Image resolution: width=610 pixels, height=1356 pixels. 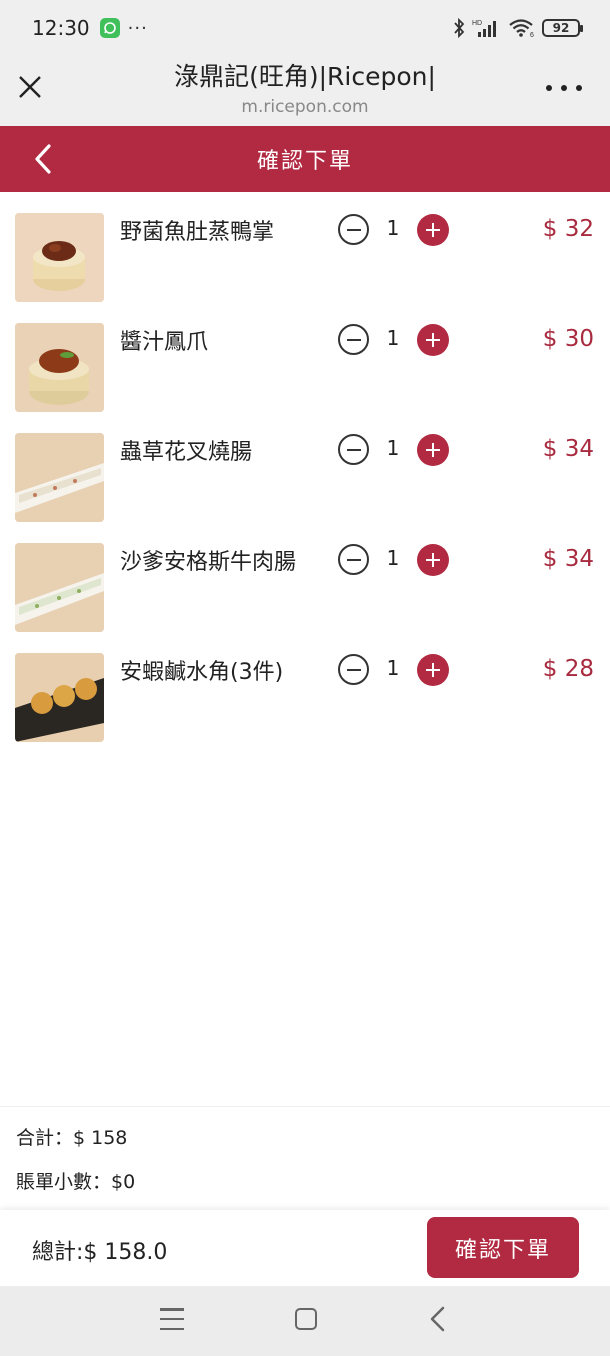 I want to click on home-button, so click(x=306, y=1319).